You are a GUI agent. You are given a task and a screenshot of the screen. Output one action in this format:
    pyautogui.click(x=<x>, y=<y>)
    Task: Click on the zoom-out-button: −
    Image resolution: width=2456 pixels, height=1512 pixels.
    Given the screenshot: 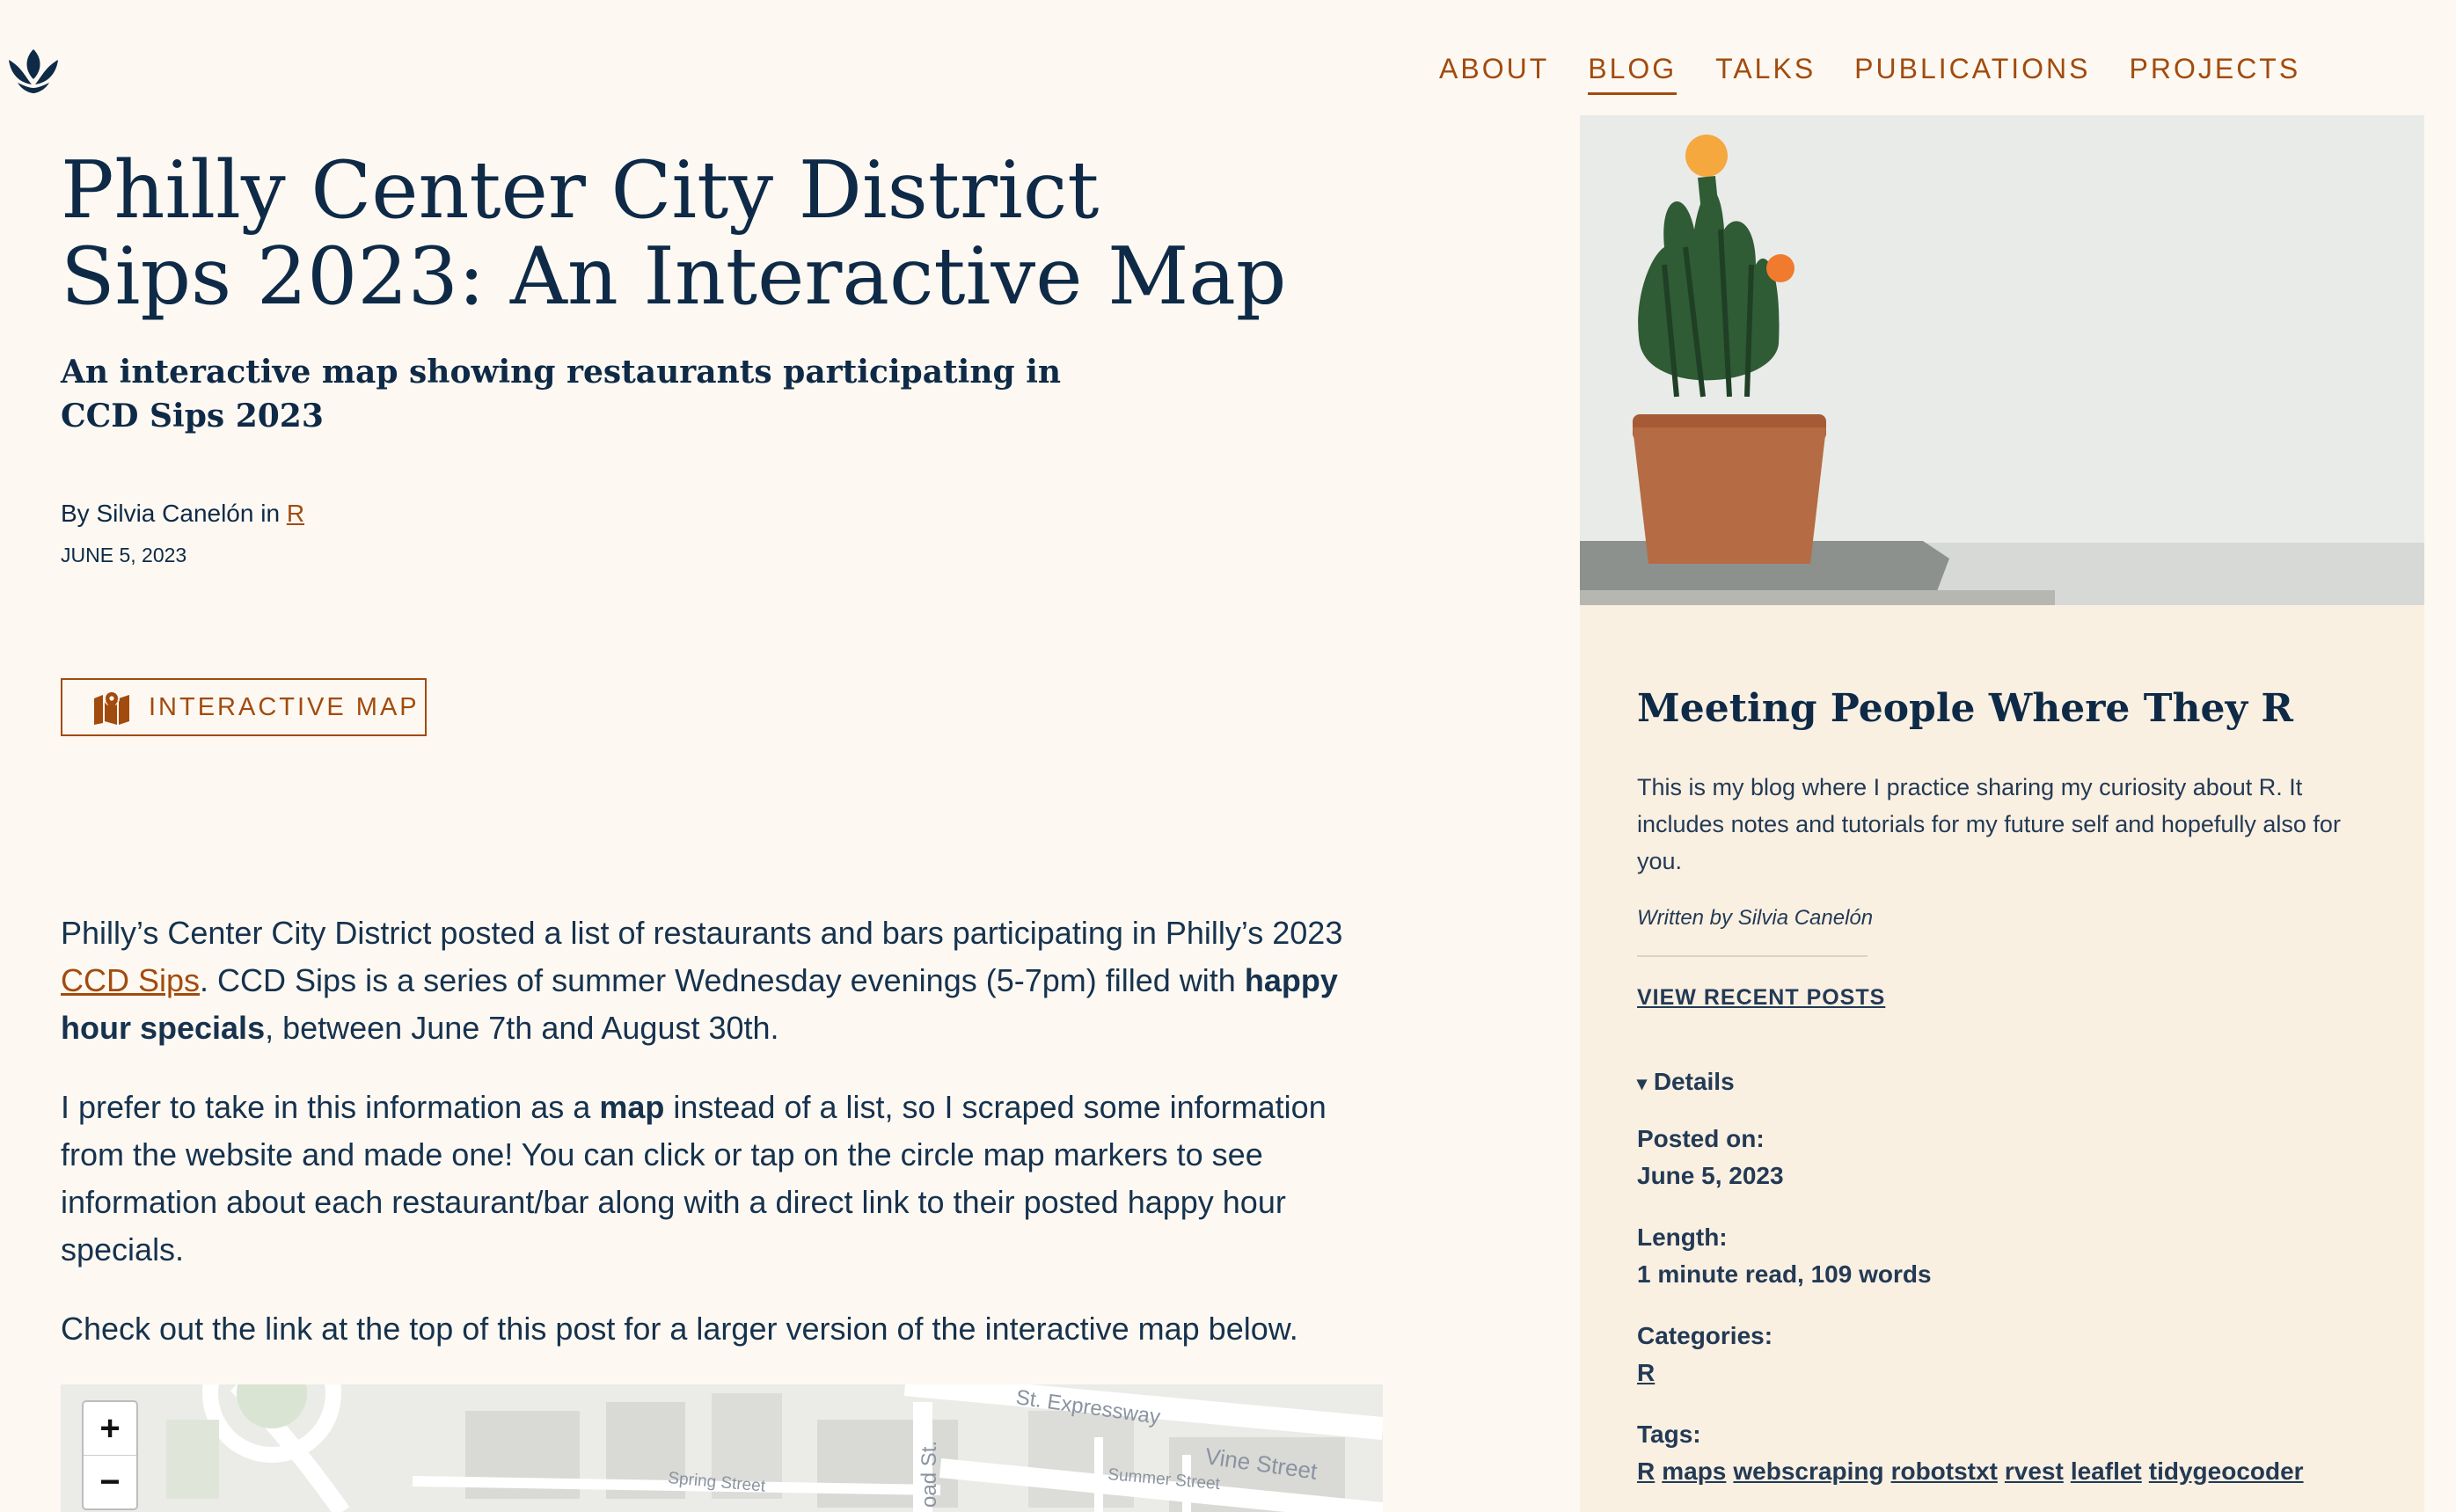 What is the action you would take?
    pyautogui.click(x=110, y=1481)
    